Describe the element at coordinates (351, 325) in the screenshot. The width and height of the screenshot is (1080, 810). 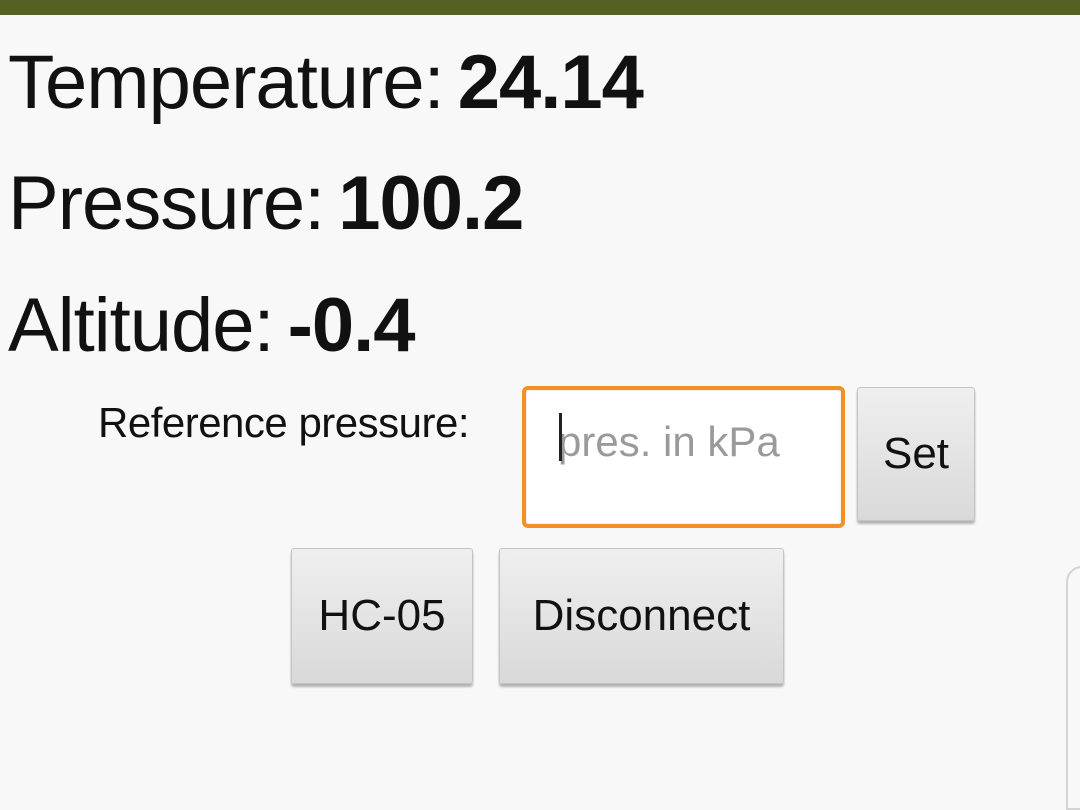
I see `altitude-value: -0.4` at that location.